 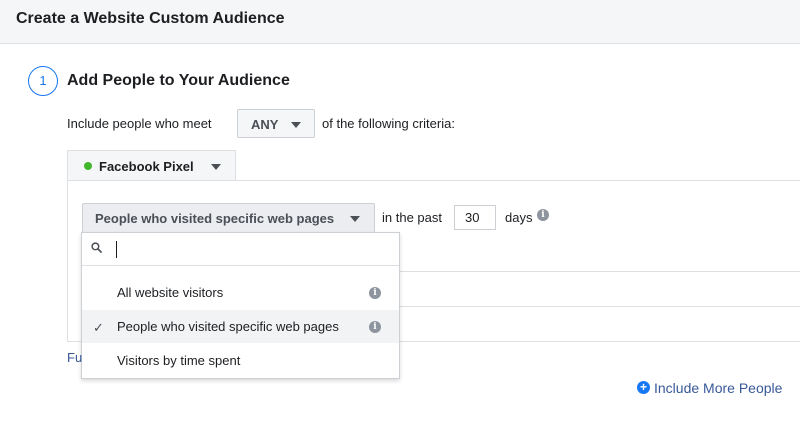 I want to click on partial-link: Fu, so click(x=74, y=357).